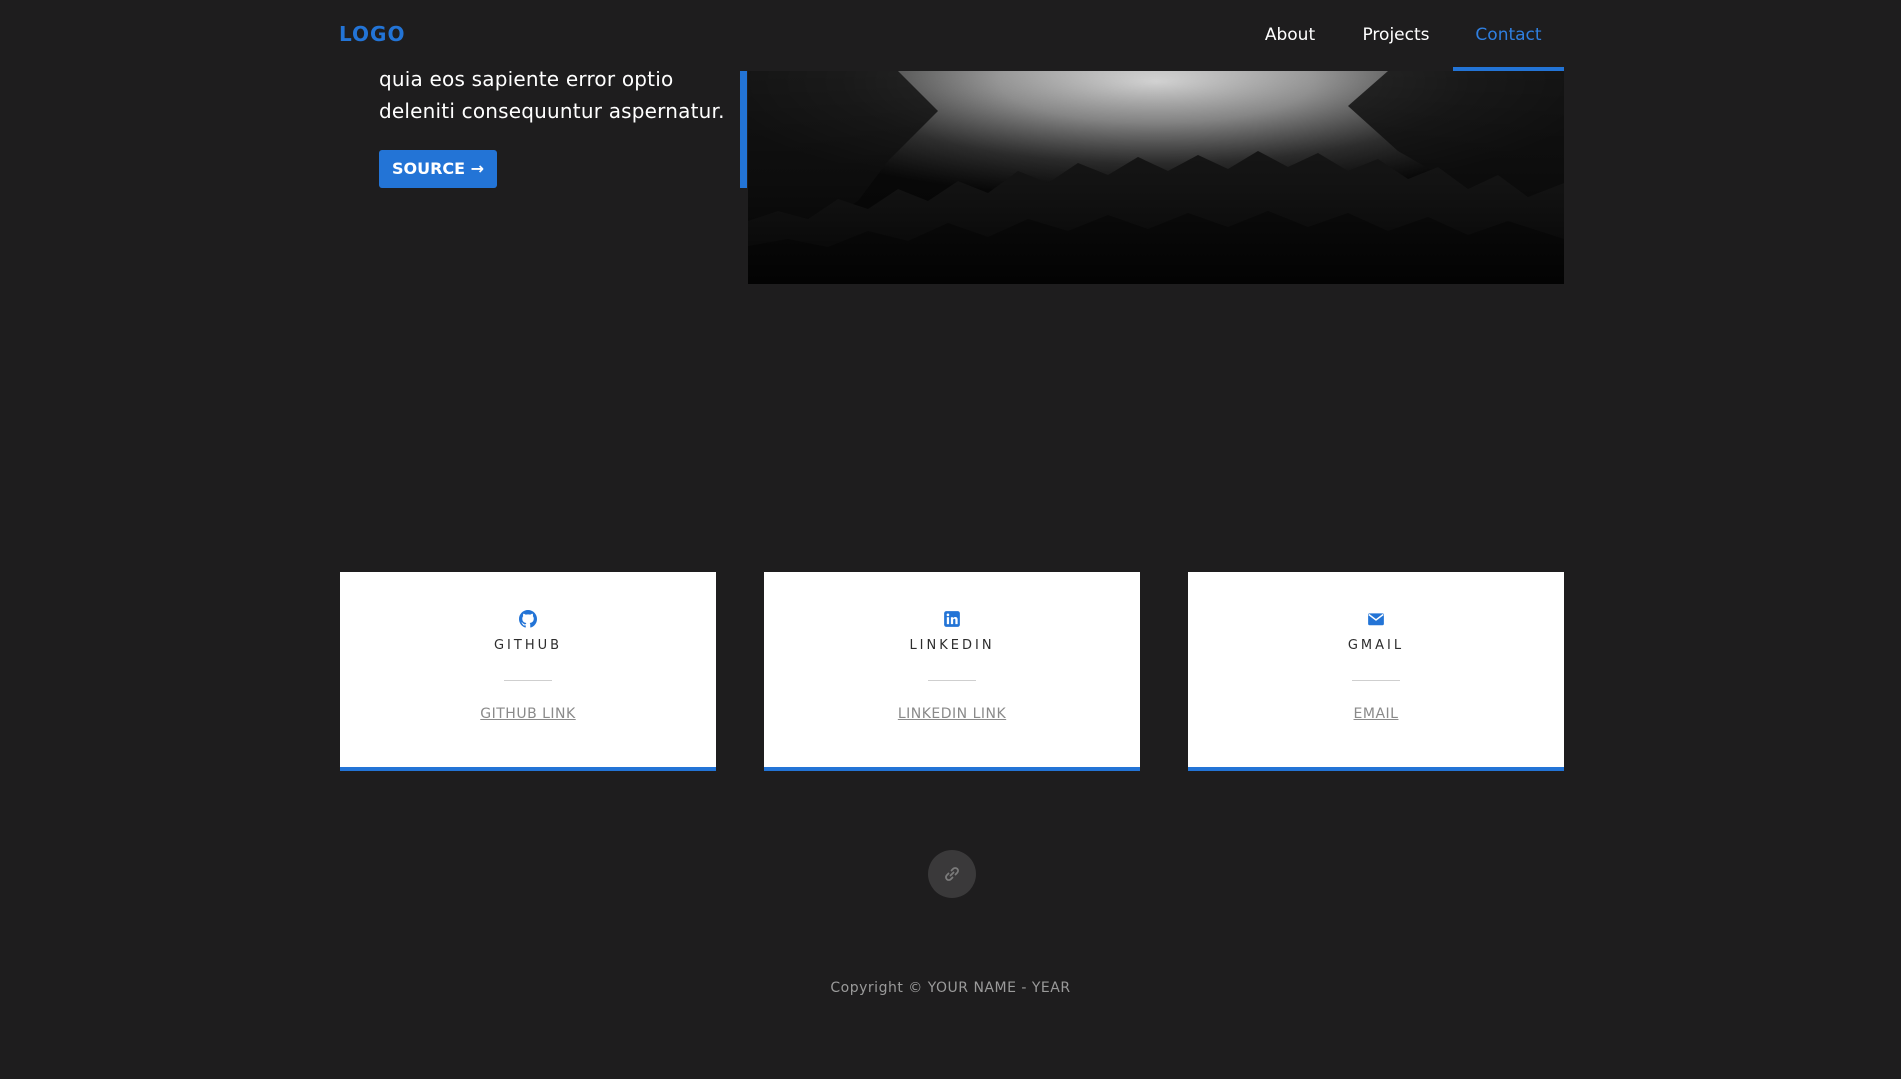 The width and height of the screenshot is (1901, 1079). Describe the element at coordinates (952, 671) in the screenshot. I see `linkedin-card: LINKEDIN LINKEDIN LINK` at that location.